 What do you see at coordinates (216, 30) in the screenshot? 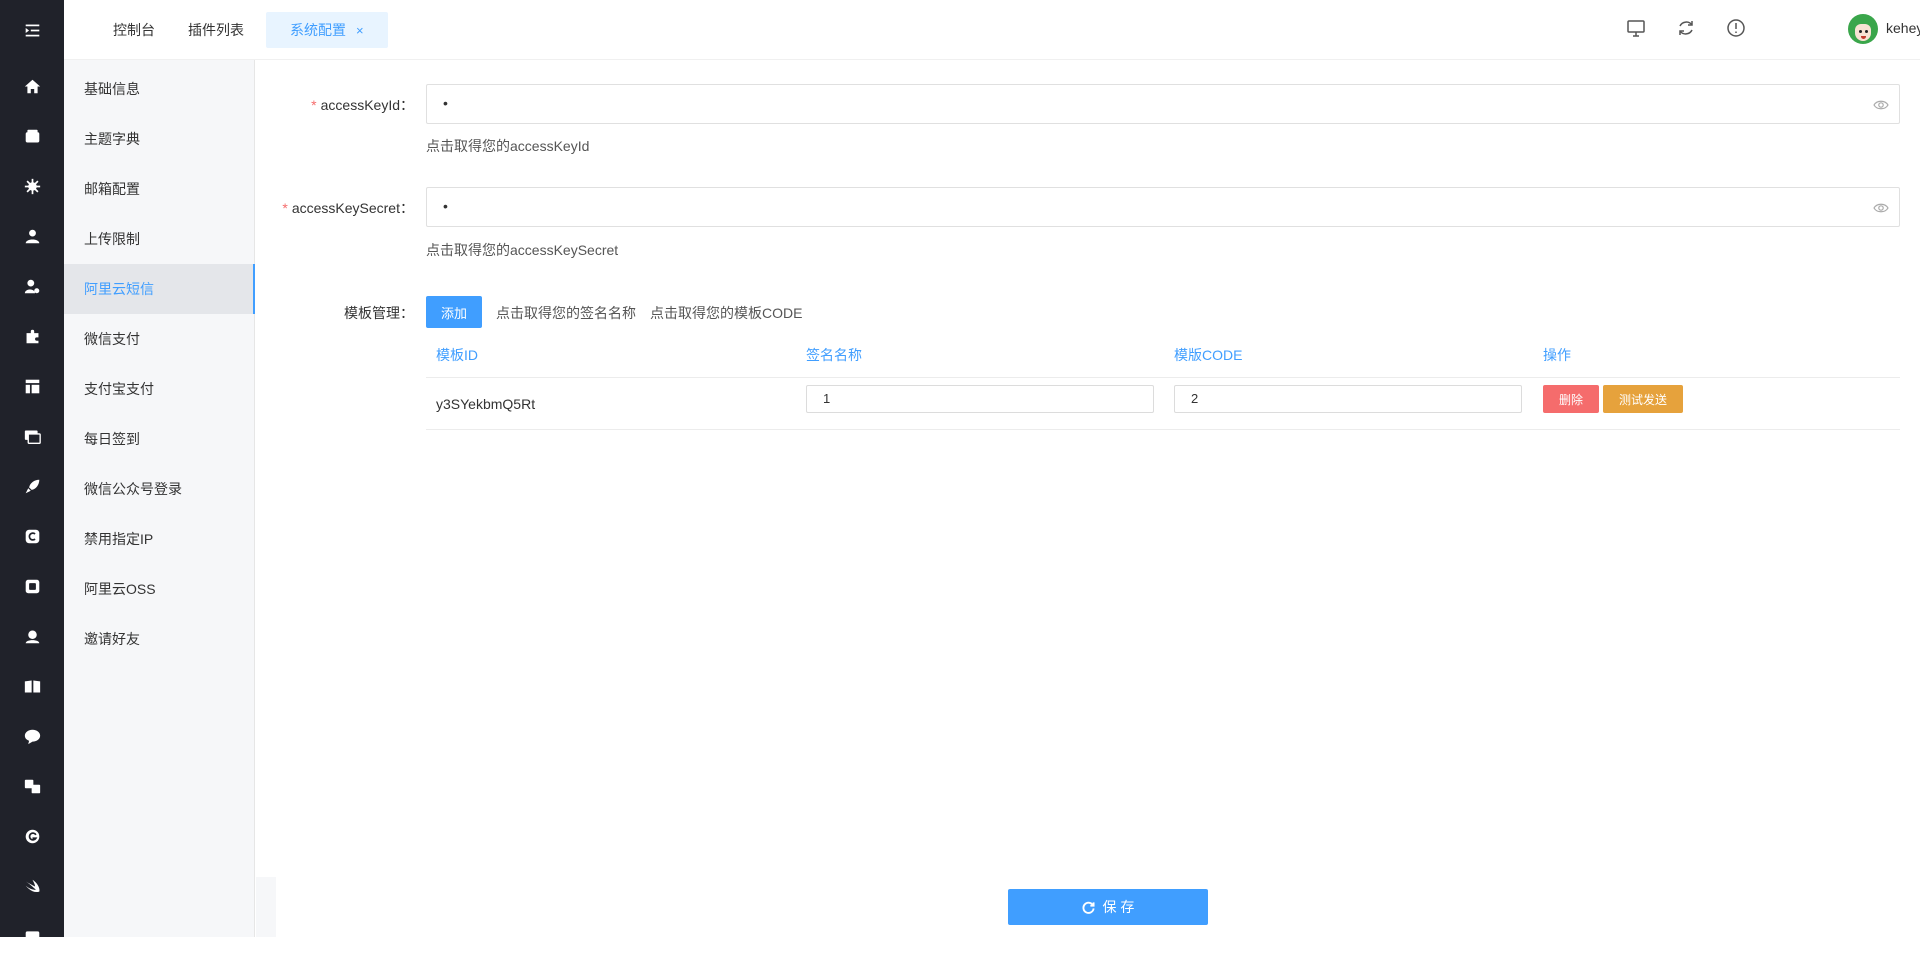
I see `tab-plugin-list: 插件列表` at bounding box center [216, 30].